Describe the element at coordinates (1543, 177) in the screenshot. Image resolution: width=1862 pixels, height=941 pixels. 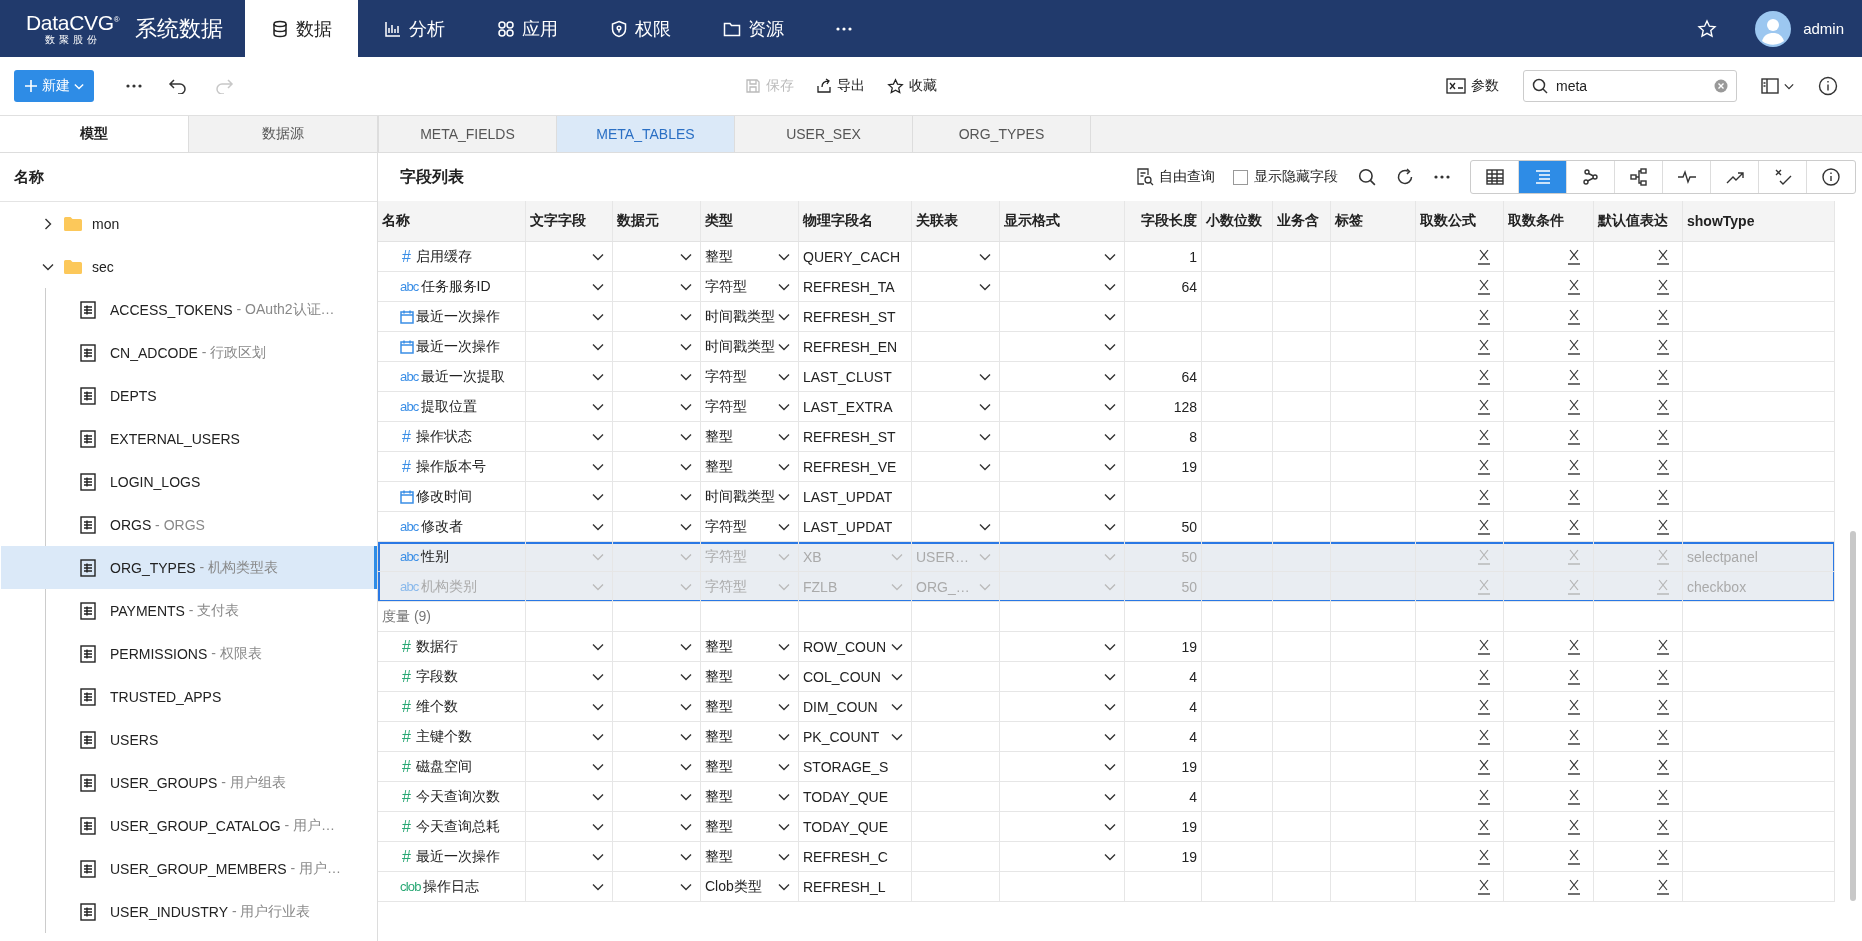
I see `view-toggle-button` at that location.